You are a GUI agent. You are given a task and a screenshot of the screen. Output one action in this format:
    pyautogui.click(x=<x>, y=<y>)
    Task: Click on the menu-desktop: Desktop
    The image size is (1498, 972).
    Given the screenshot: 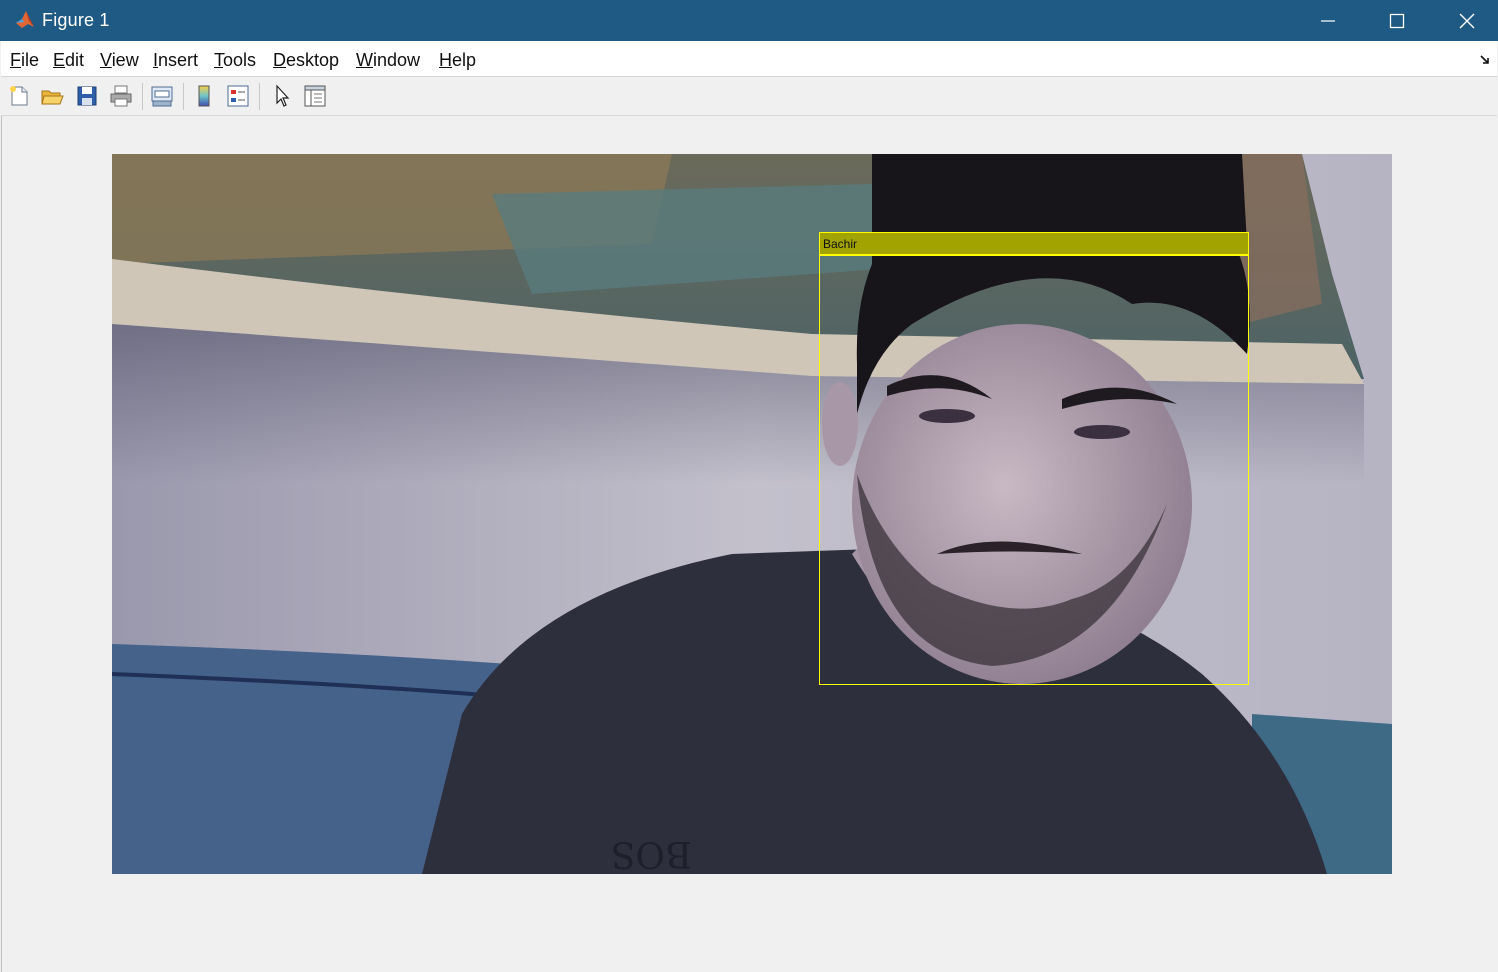 What is the action you would take?
    pyautogui.click(x=306, y=60)
    